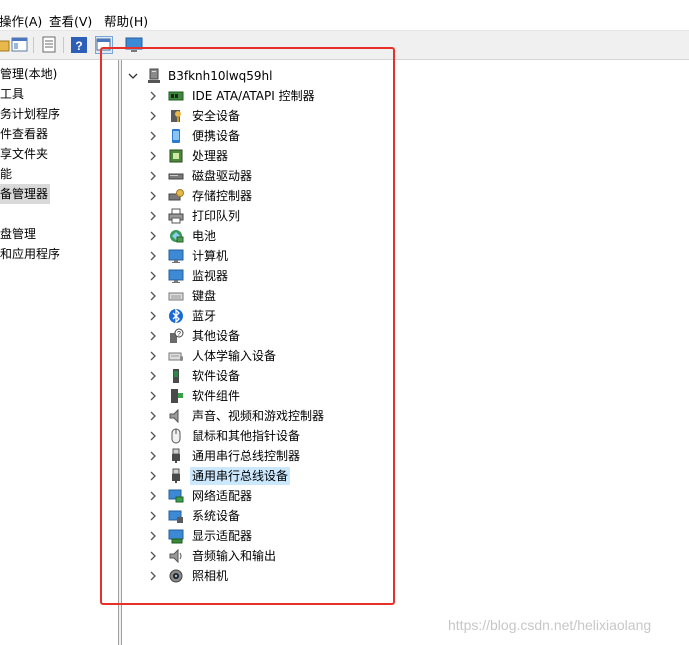 The height and width of the screenshot is (645, 689). I want to click on show-hide-tree-button, so click(20, 45).